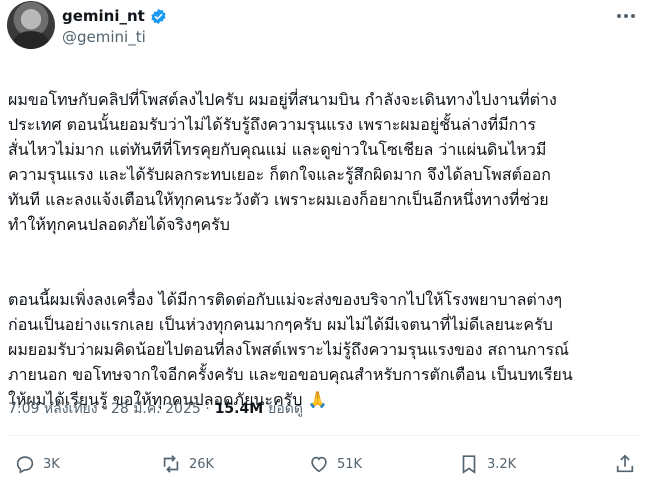 The image size is (650, 491). I want to click on reply-button: 3K, so click(37, 464).